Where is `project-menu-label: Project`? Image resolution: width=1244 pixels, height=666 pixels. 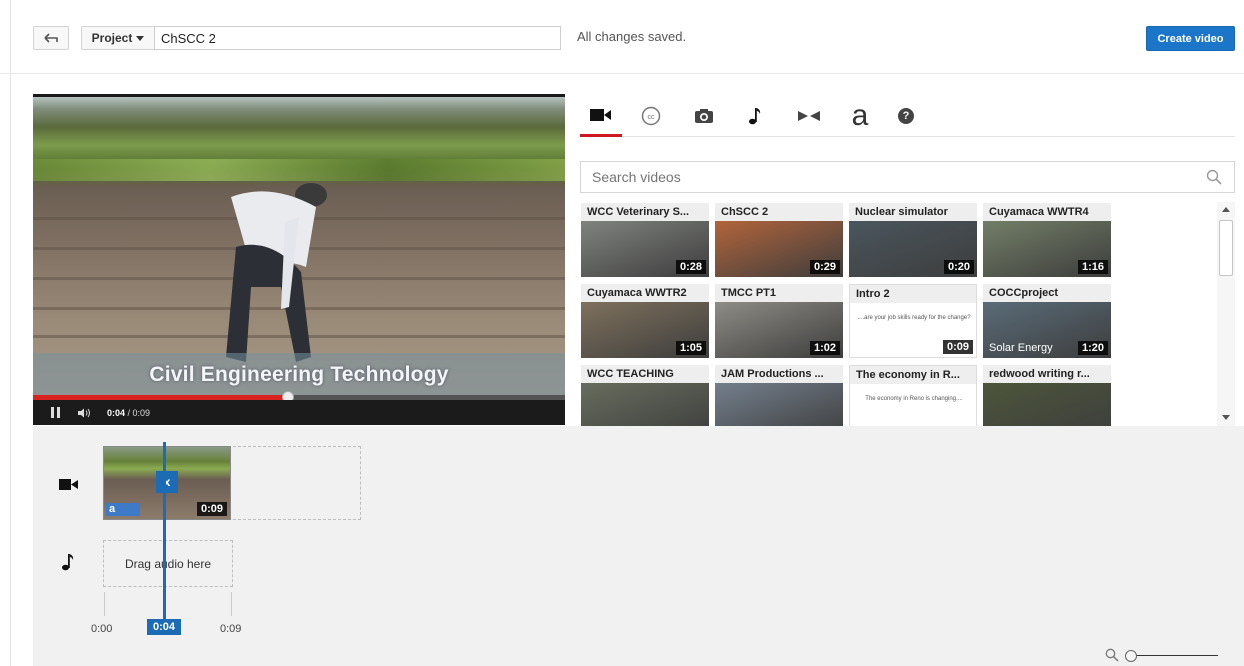 project-menu-label: Project is located at coordinates (112, 38).